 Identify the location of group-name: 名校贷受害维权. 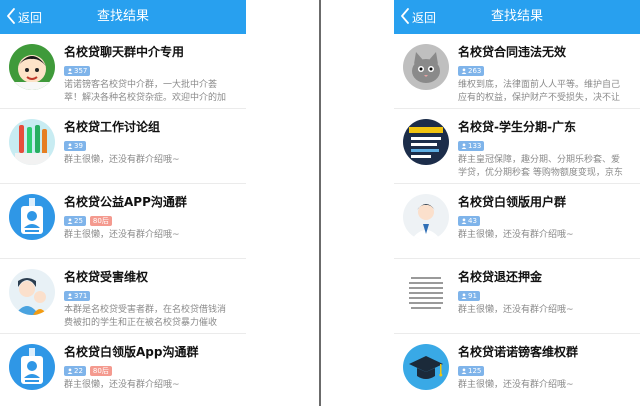
(106, 277).